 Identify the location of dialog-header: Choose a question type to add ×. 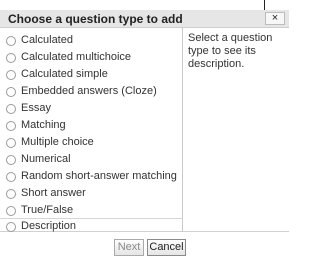
(144, 19).